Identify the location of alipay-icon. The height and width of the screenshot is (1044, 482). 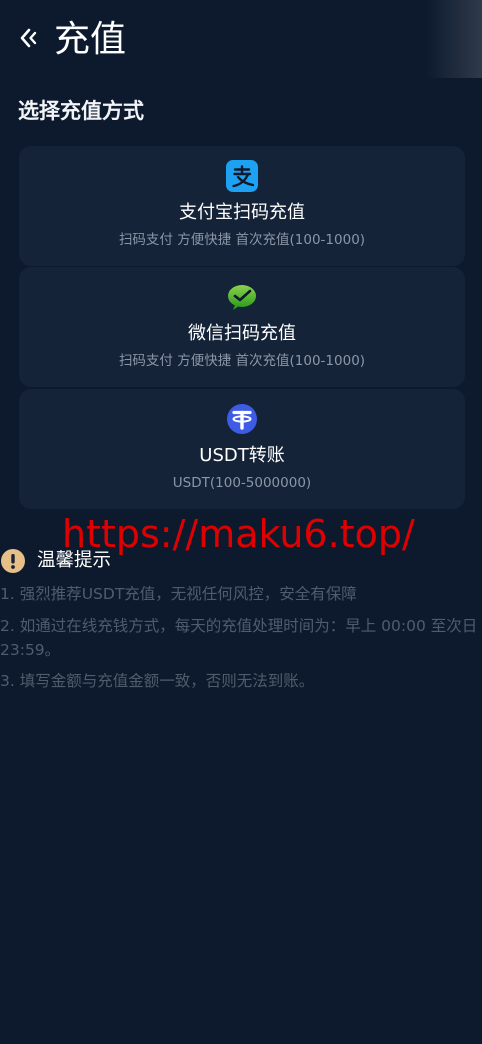
(242, 176).